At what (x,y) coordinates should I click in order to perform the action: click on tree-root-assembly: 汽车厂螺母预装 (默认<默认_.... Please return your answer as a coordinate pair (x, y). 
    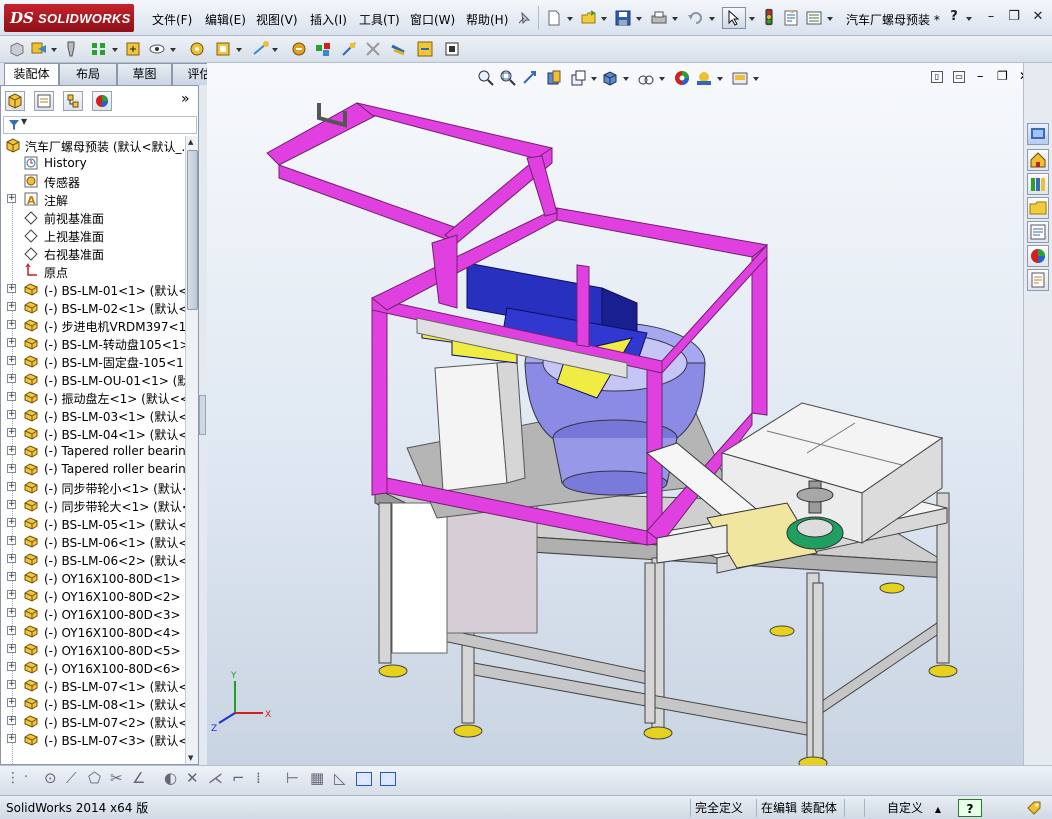
    Looking at the image, I should click on (93, 145).